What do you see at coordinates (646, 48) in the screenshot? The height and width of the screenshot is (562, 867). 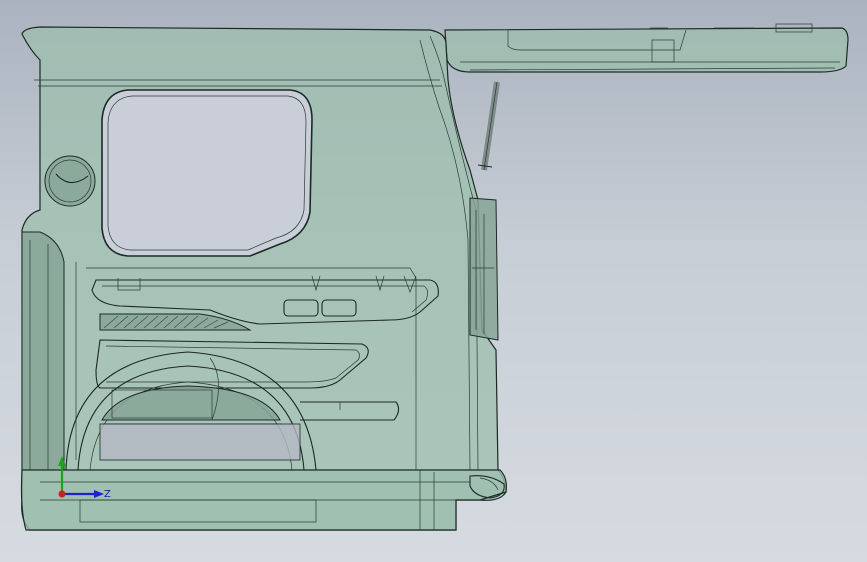 I see `open-tailgate` at bounding box center [646, 48].